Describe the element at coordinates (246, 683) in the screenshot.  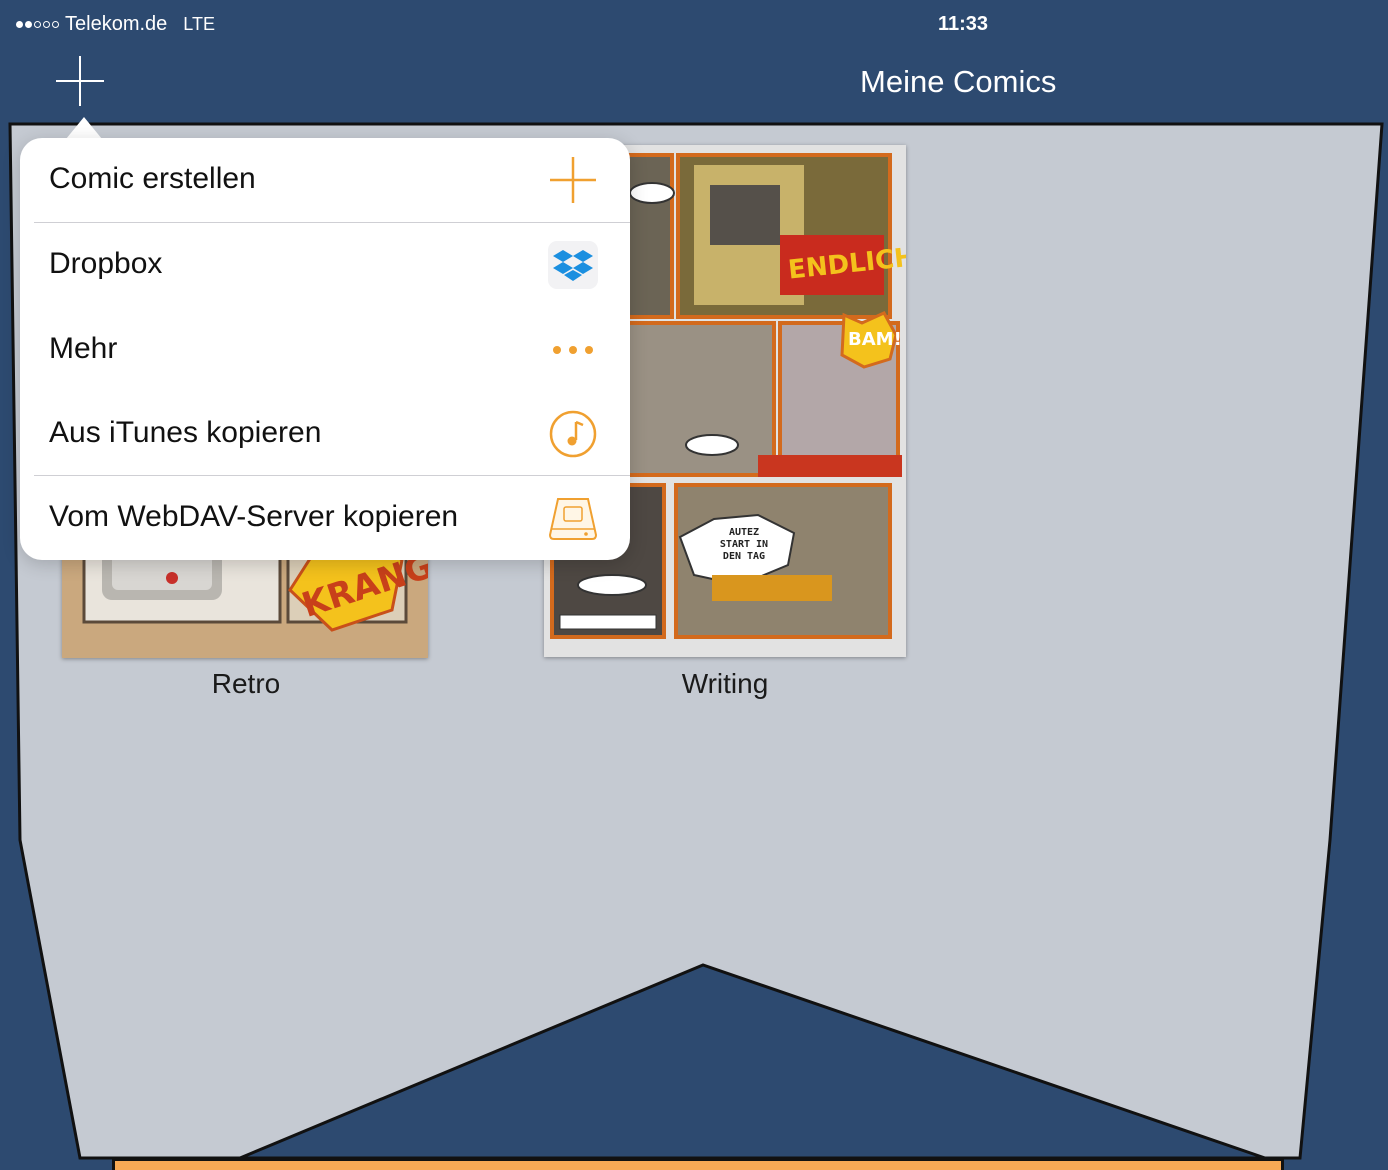
I see `comic-title-retro: Retro` at that location.